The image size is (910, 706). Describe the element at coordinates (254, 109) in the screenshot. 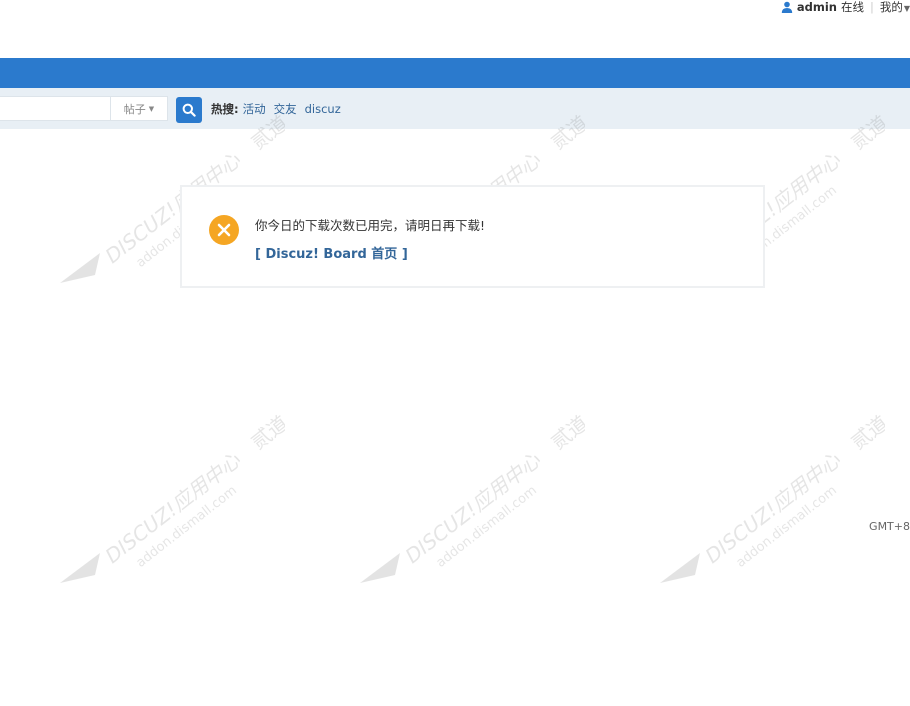

I see `hot-term-link: 活动` at that location.